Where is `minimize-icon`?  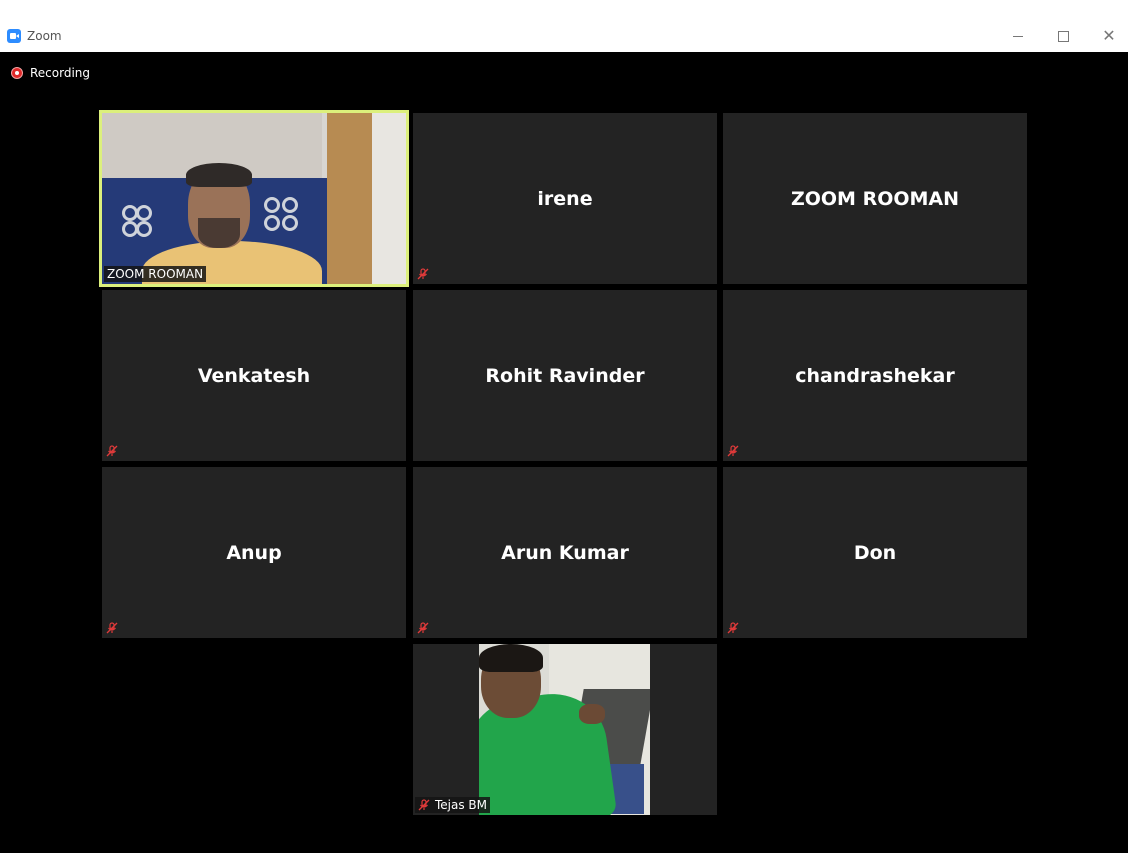
minimize-icon is located at coordinates (1018, 36).